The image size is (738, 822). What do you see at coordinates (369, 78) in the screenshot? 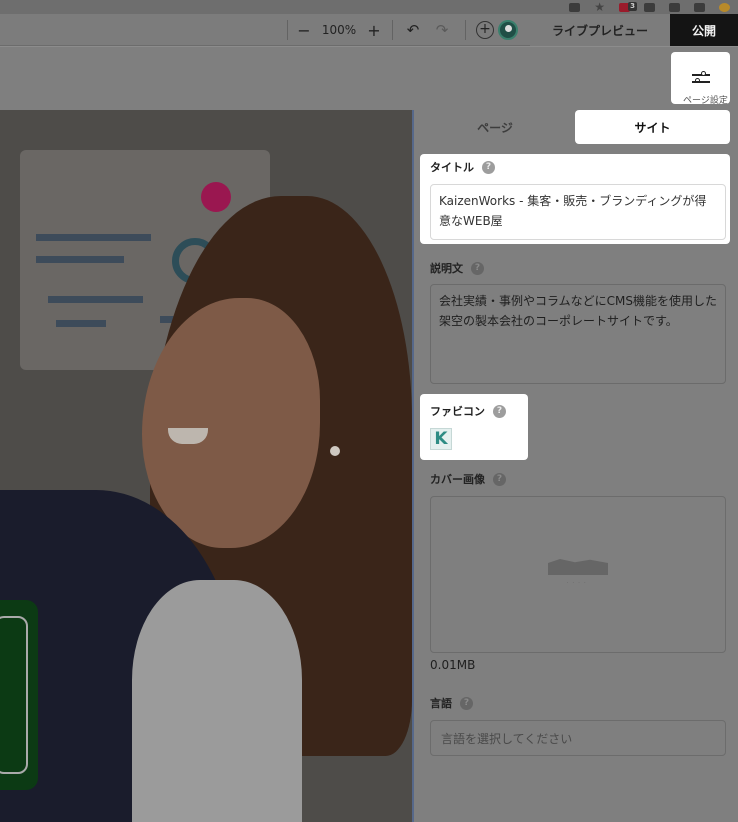
I see `editor-subbar` at bounding box center [369, 78].